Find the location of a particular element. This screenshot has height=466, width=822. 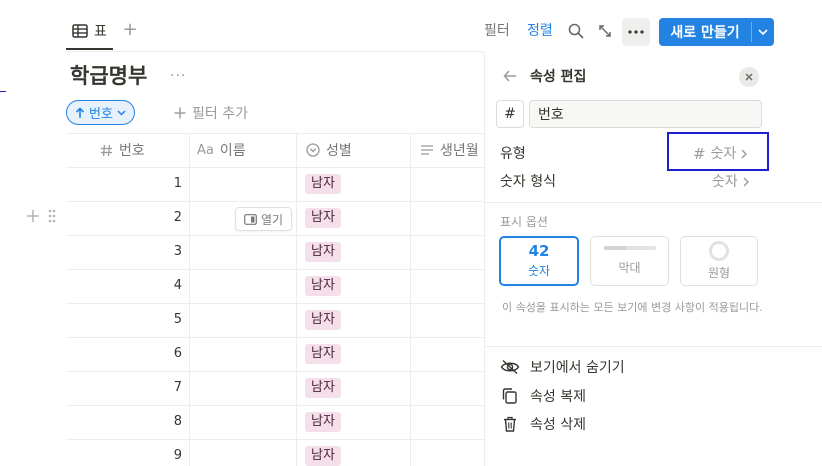

text-aa-icon: Aa is located at coordinates (205, 150).